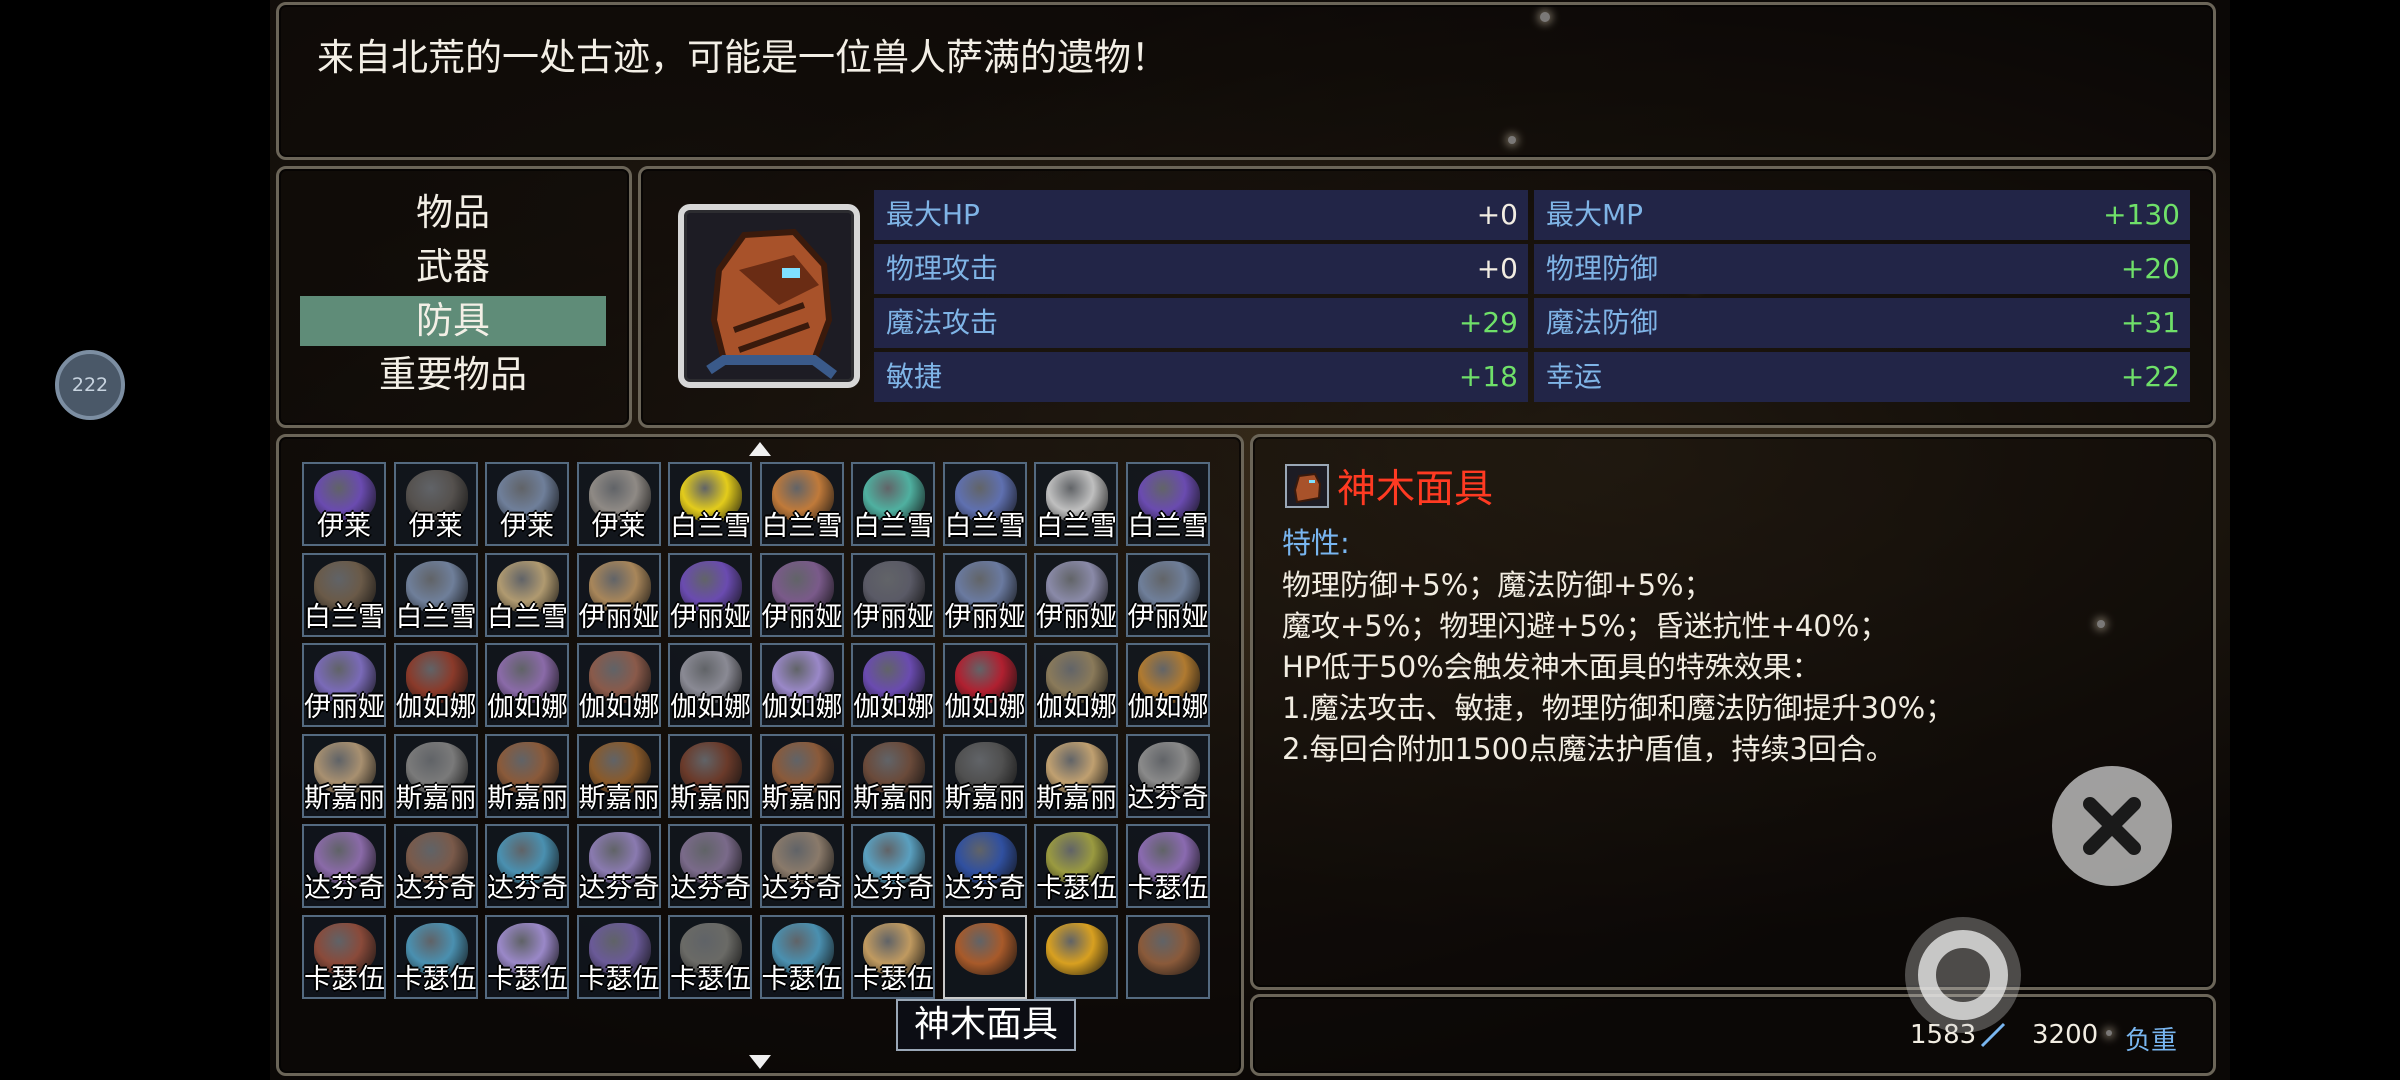 Image resolution: width=2400 pixels, height=1080 pixels. What do you see at coordinates (2112, 826) in the screenshot?
I see `close-button` at bounding box center [2112, 826].